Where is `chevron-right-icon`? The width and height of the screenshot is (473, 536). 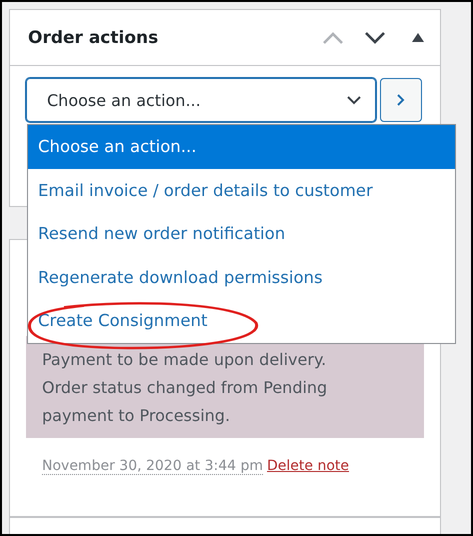
chevron-right-icon is located at coordinates (401, 100).